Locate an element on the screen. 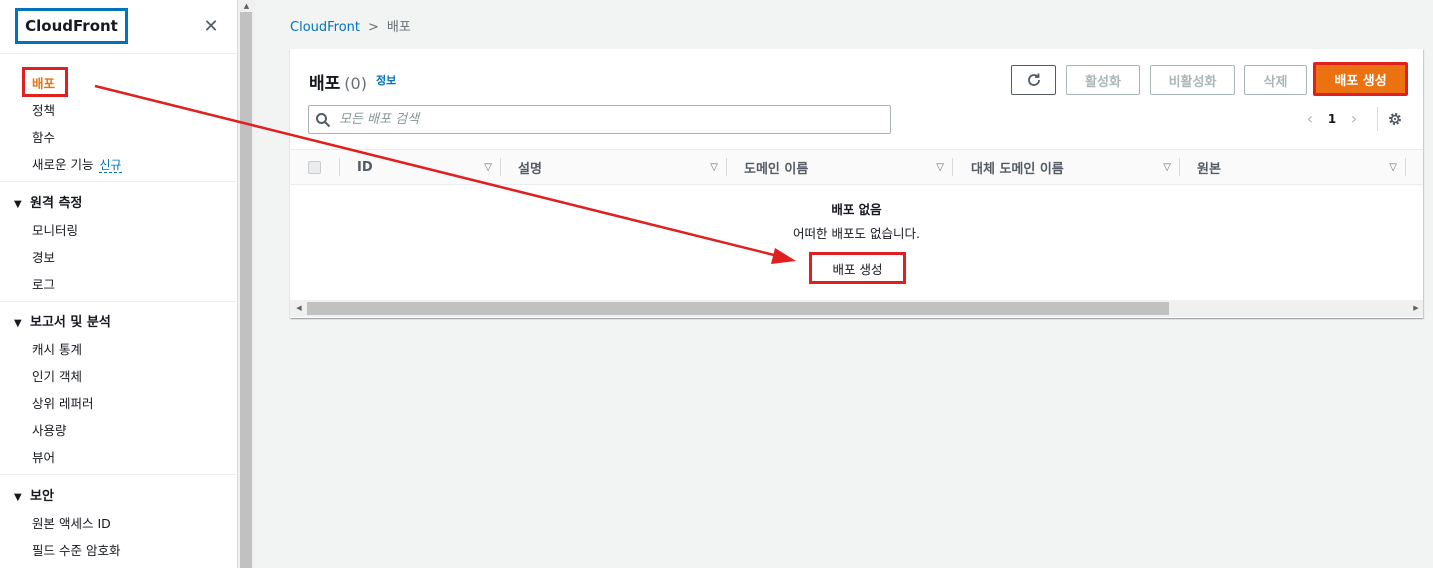  empty-create-distribution-button: 배포 생성 is located at coordinates (857, 268).